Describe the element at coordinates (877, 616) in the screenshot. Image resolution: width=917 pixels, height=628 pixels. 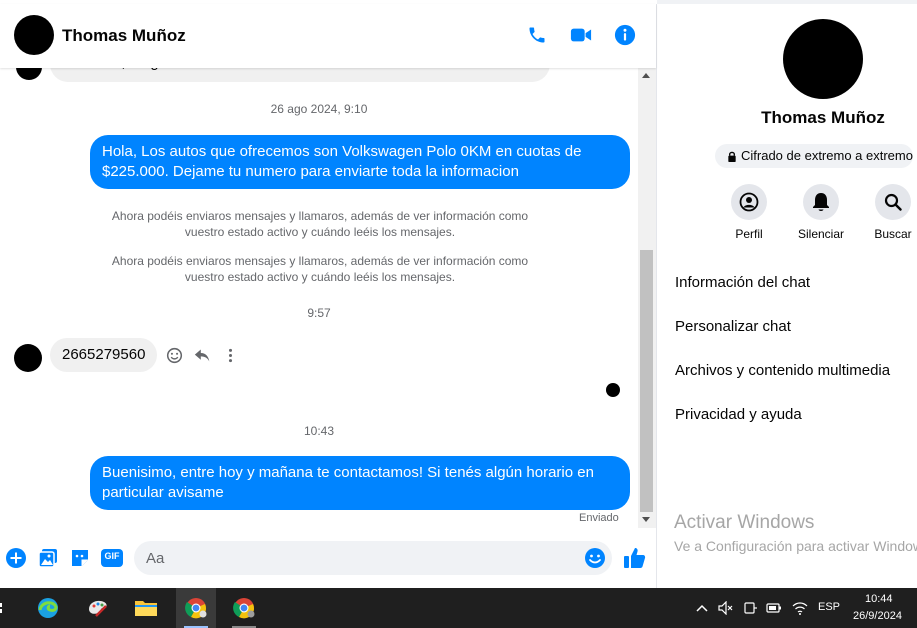
I see `clock-date: 26/9/2024` at that location.